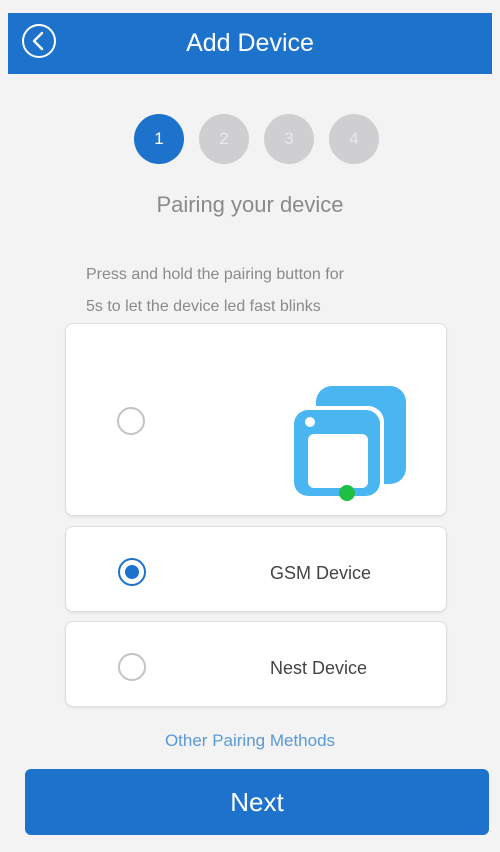 The image size is (500, 852). Describe the element at coordinates (256, 569) in the screenshot. I see `option-card-gsm: GSM Device` at that location.